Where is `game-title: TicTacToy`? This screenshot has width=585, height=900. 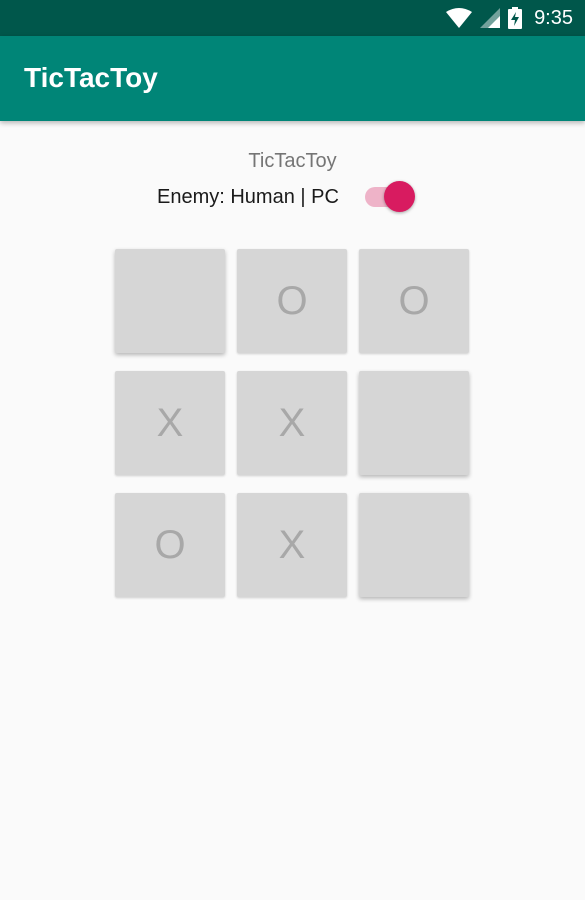 game-title: TicTacToy is located at coordinates (292, 161).